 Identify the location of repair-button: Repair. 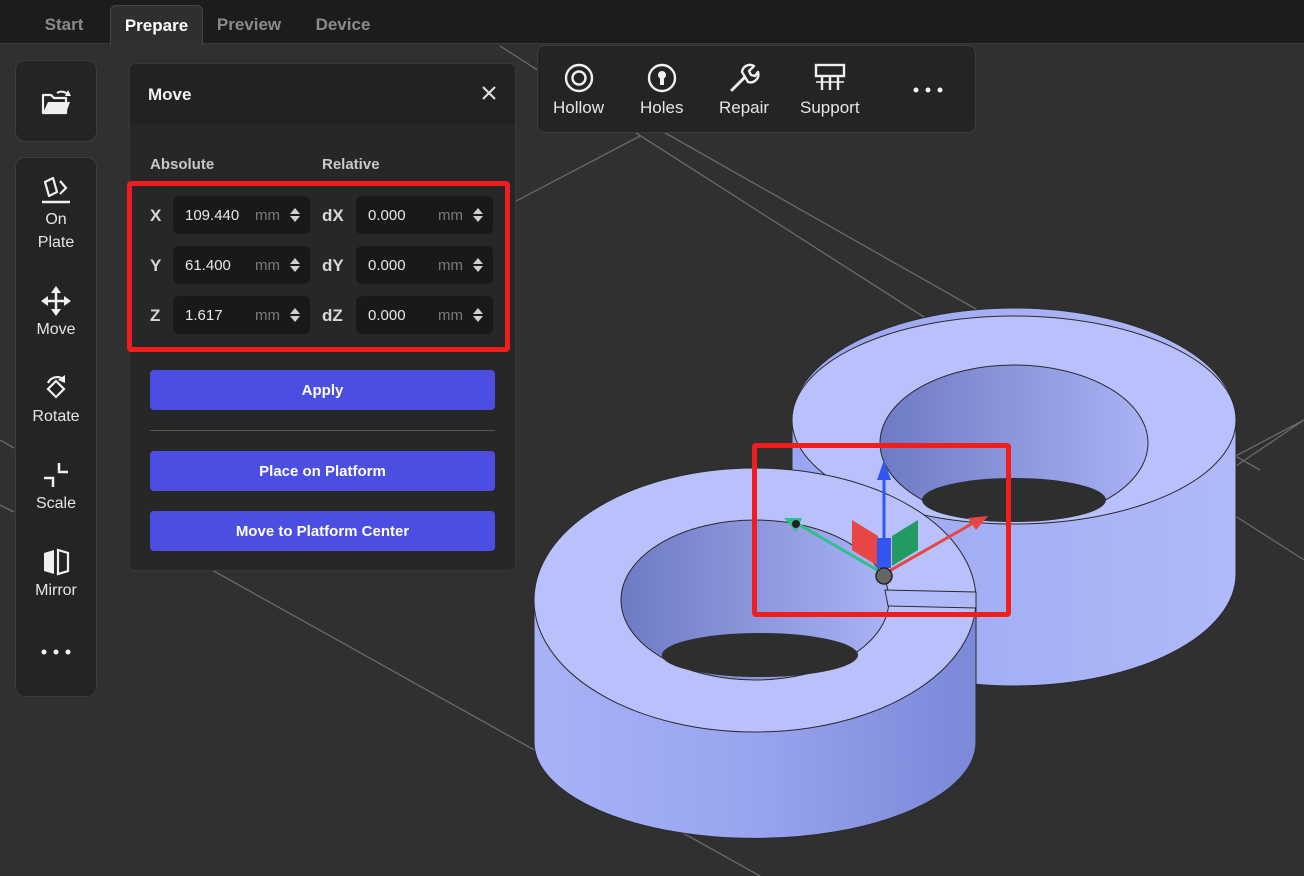
(744, 90).